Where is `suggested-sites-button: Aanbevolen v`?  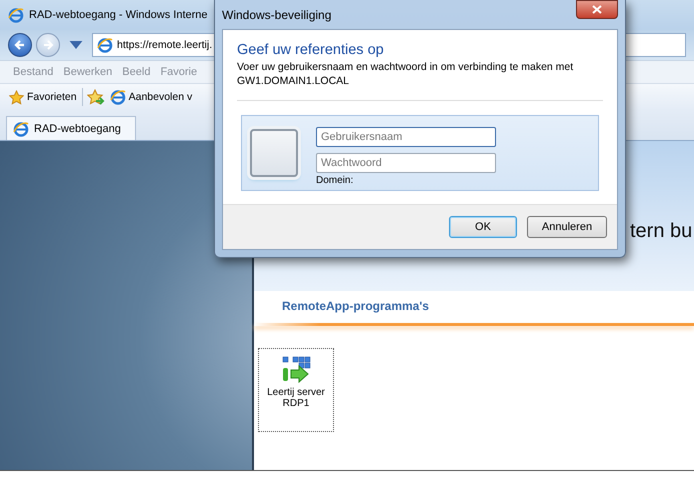 suggested-sites-button: Aanbevolen v is located at coordinates (151, 97).